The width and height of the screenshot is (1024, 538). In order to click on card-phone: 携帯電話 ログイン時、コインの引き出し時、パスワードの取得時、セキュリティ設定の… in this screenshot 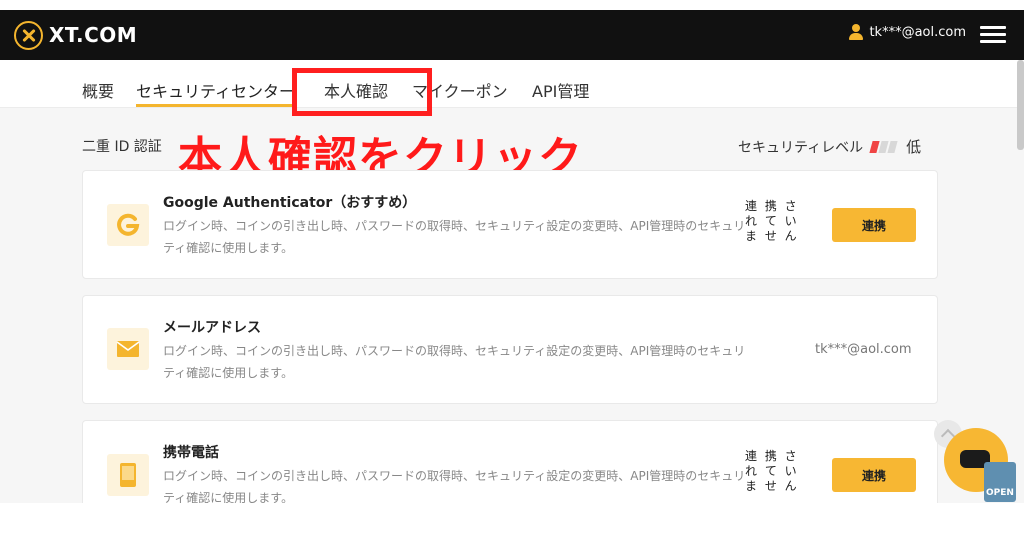, I will do `click(510, 461)`.